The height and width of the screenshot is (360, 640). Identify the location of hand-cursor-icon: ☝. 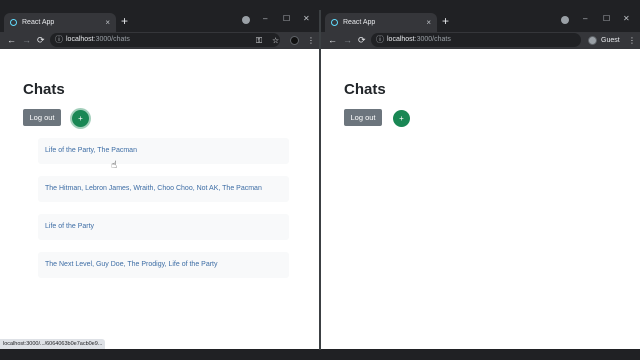
(114, 165).